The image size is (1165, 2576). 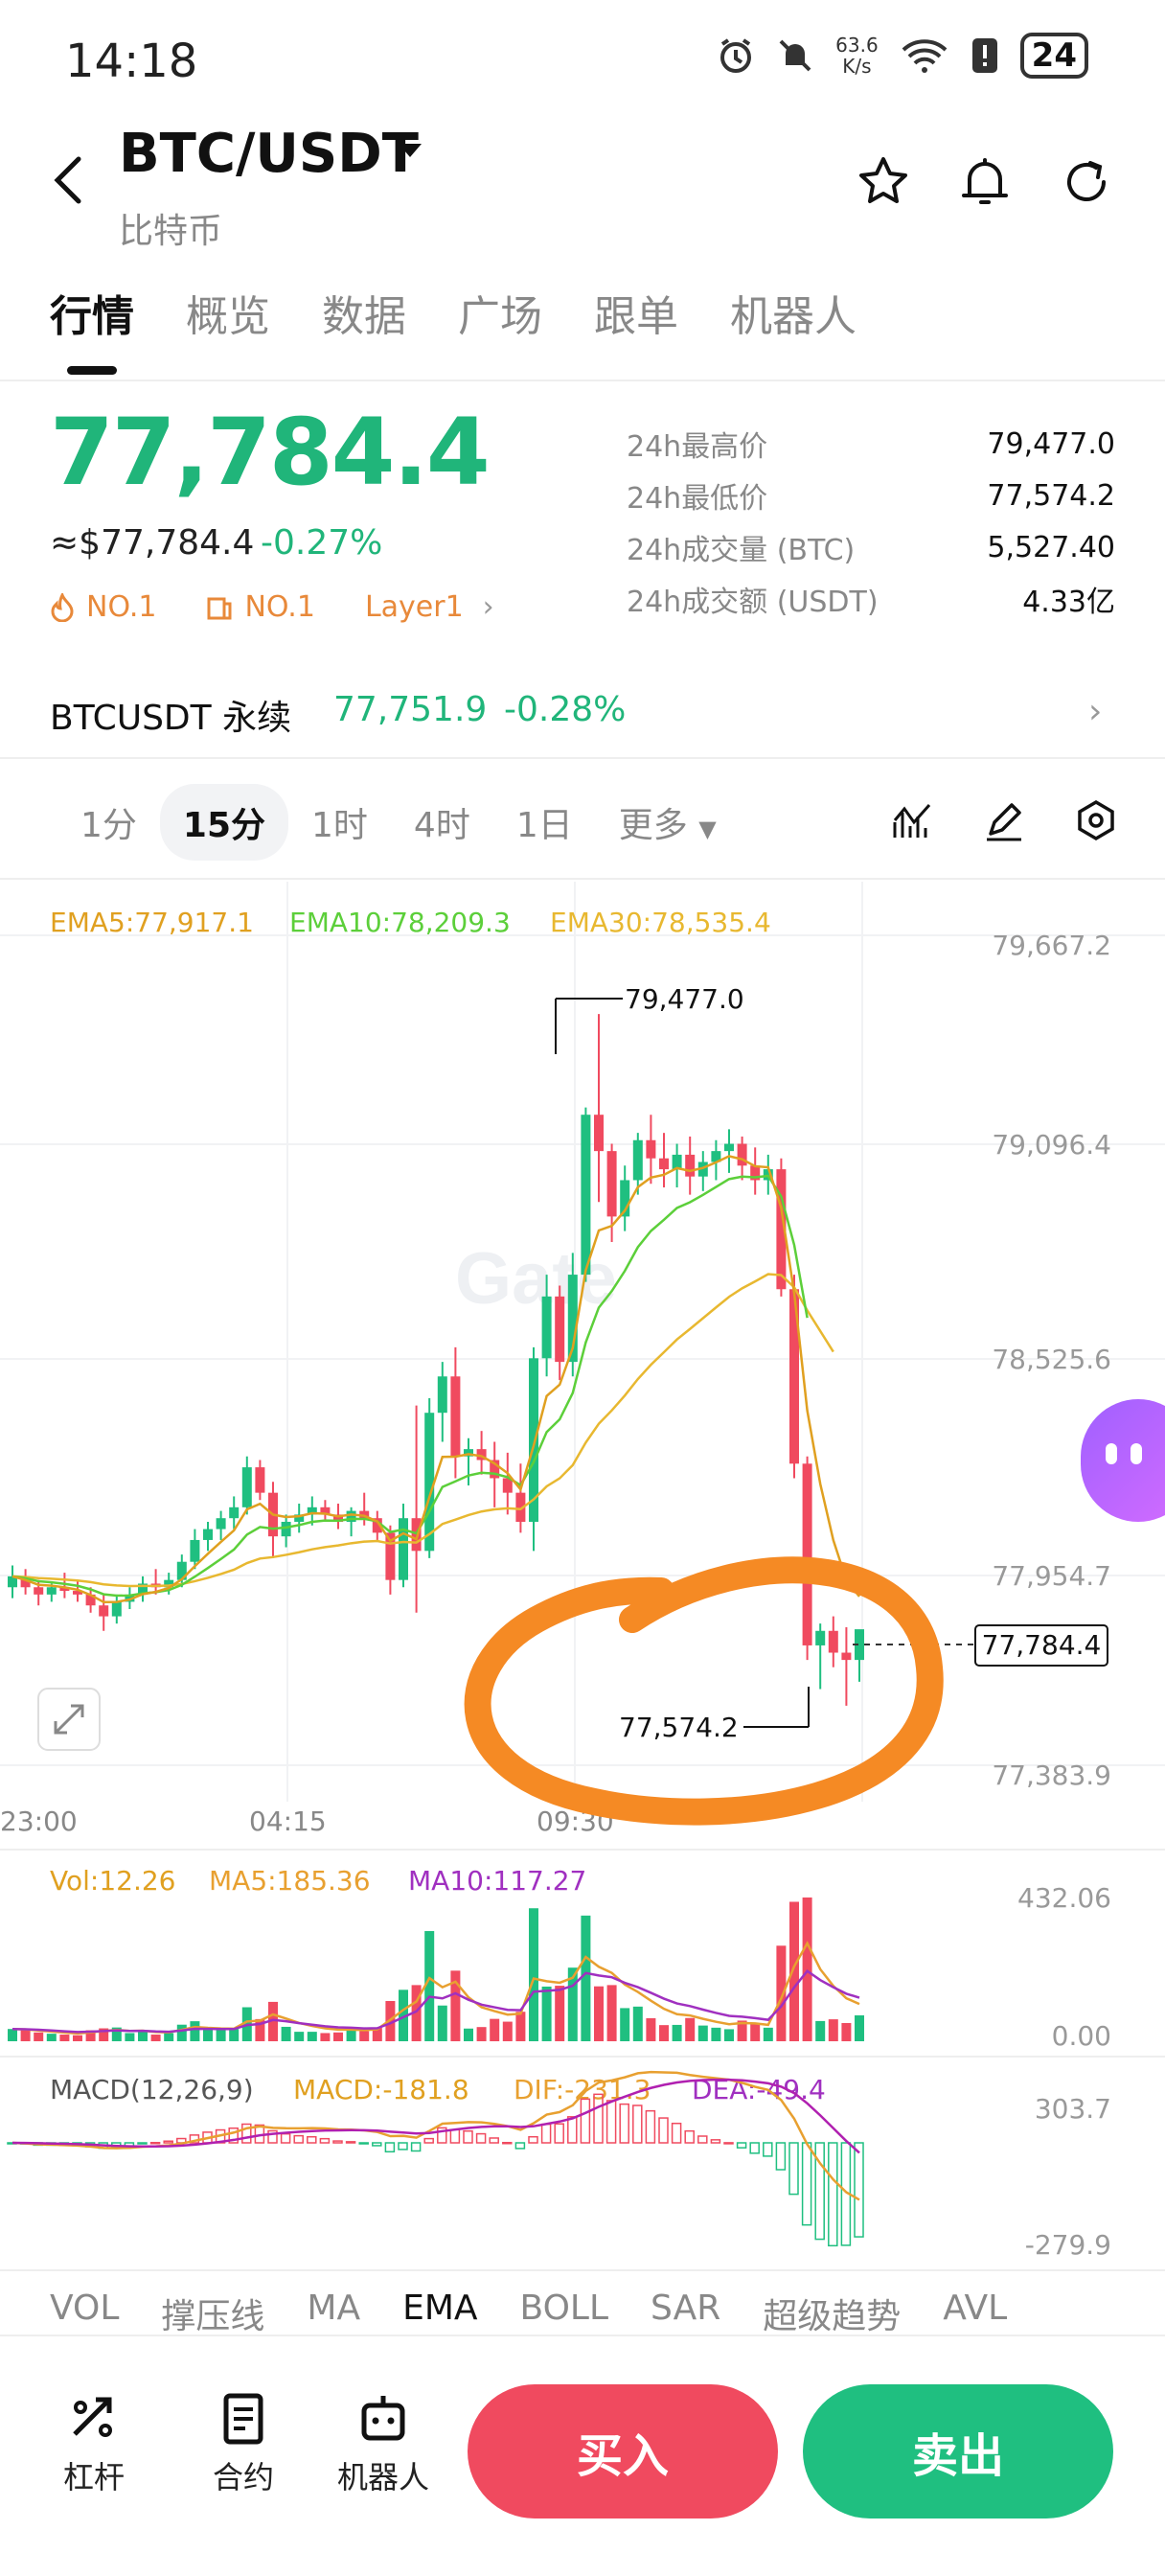 I want to click on macd-title: MACD(12,26,9), so click(x=152, y=2089).